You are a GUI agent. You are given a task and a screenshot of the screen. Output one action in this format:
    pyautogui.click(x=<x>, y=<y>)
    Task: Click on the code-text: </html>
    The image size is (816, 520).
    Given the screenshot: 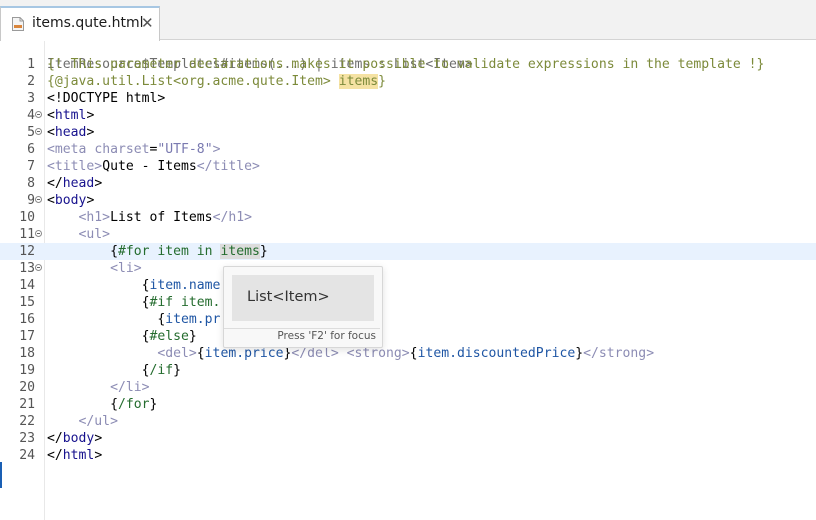 What is the action you would take?
    pyautogui.click(x=74, y=455)
    